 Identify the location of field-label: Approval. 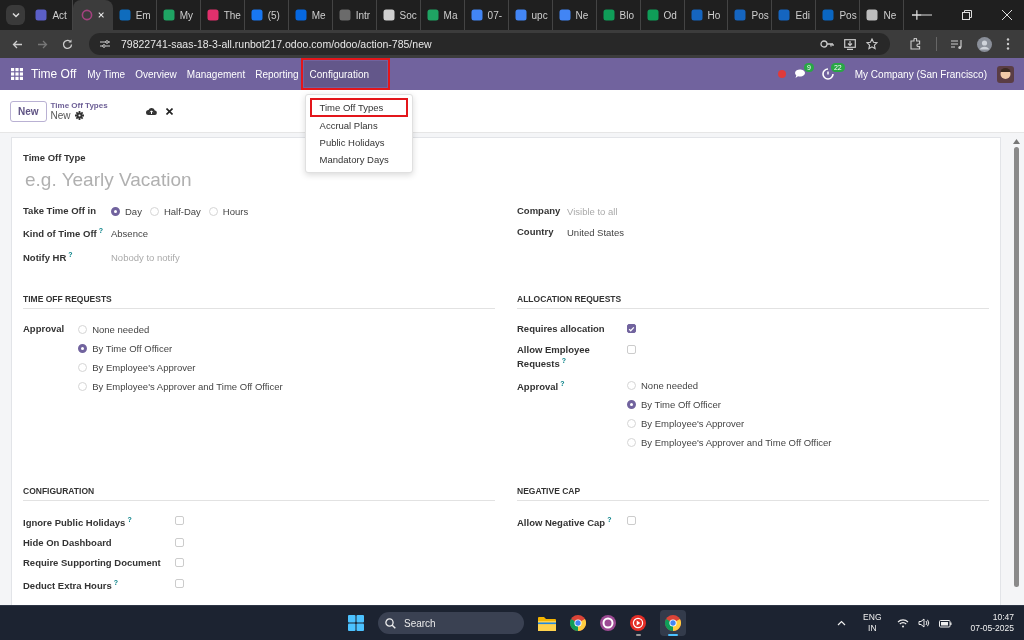
(44, 329).